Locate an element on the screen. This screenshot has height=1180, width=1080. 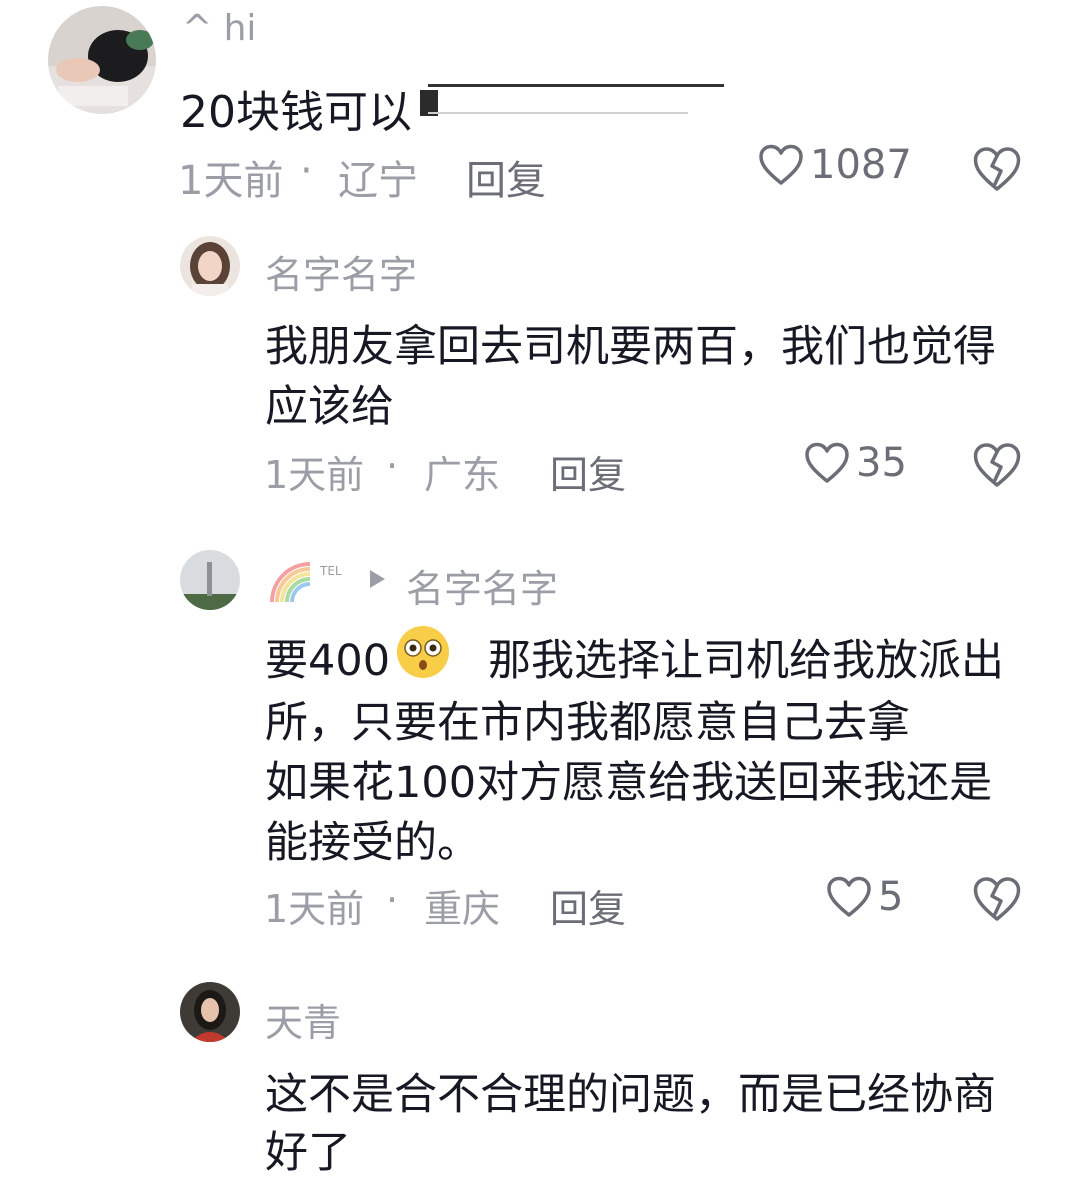
comment-location: 广东 is located at coordinates (462, 475).